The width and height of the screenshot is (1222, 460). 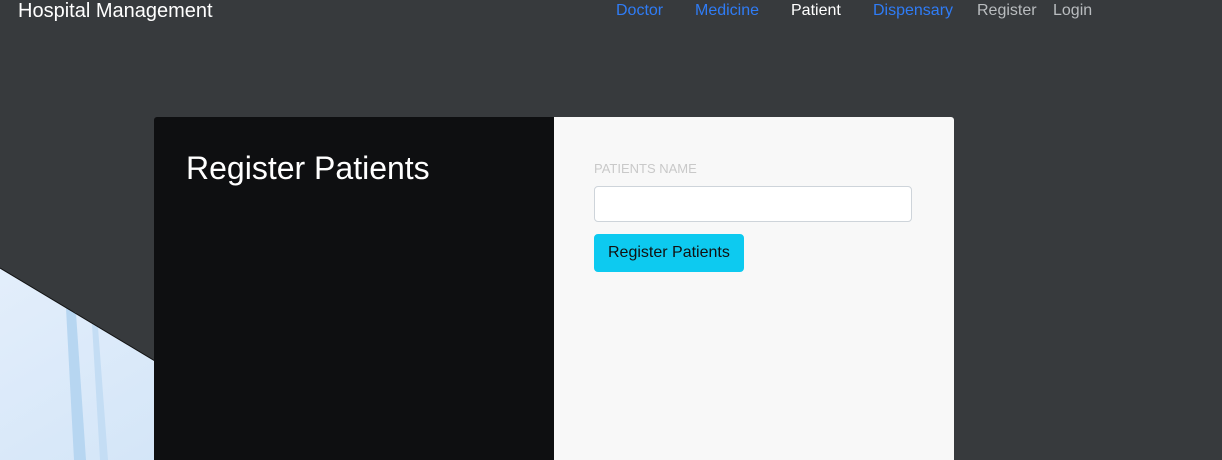 What do you see at coordinates (753, 204) in the screenshot?
I see `patients-name-input` at bounding box center [753, 204].